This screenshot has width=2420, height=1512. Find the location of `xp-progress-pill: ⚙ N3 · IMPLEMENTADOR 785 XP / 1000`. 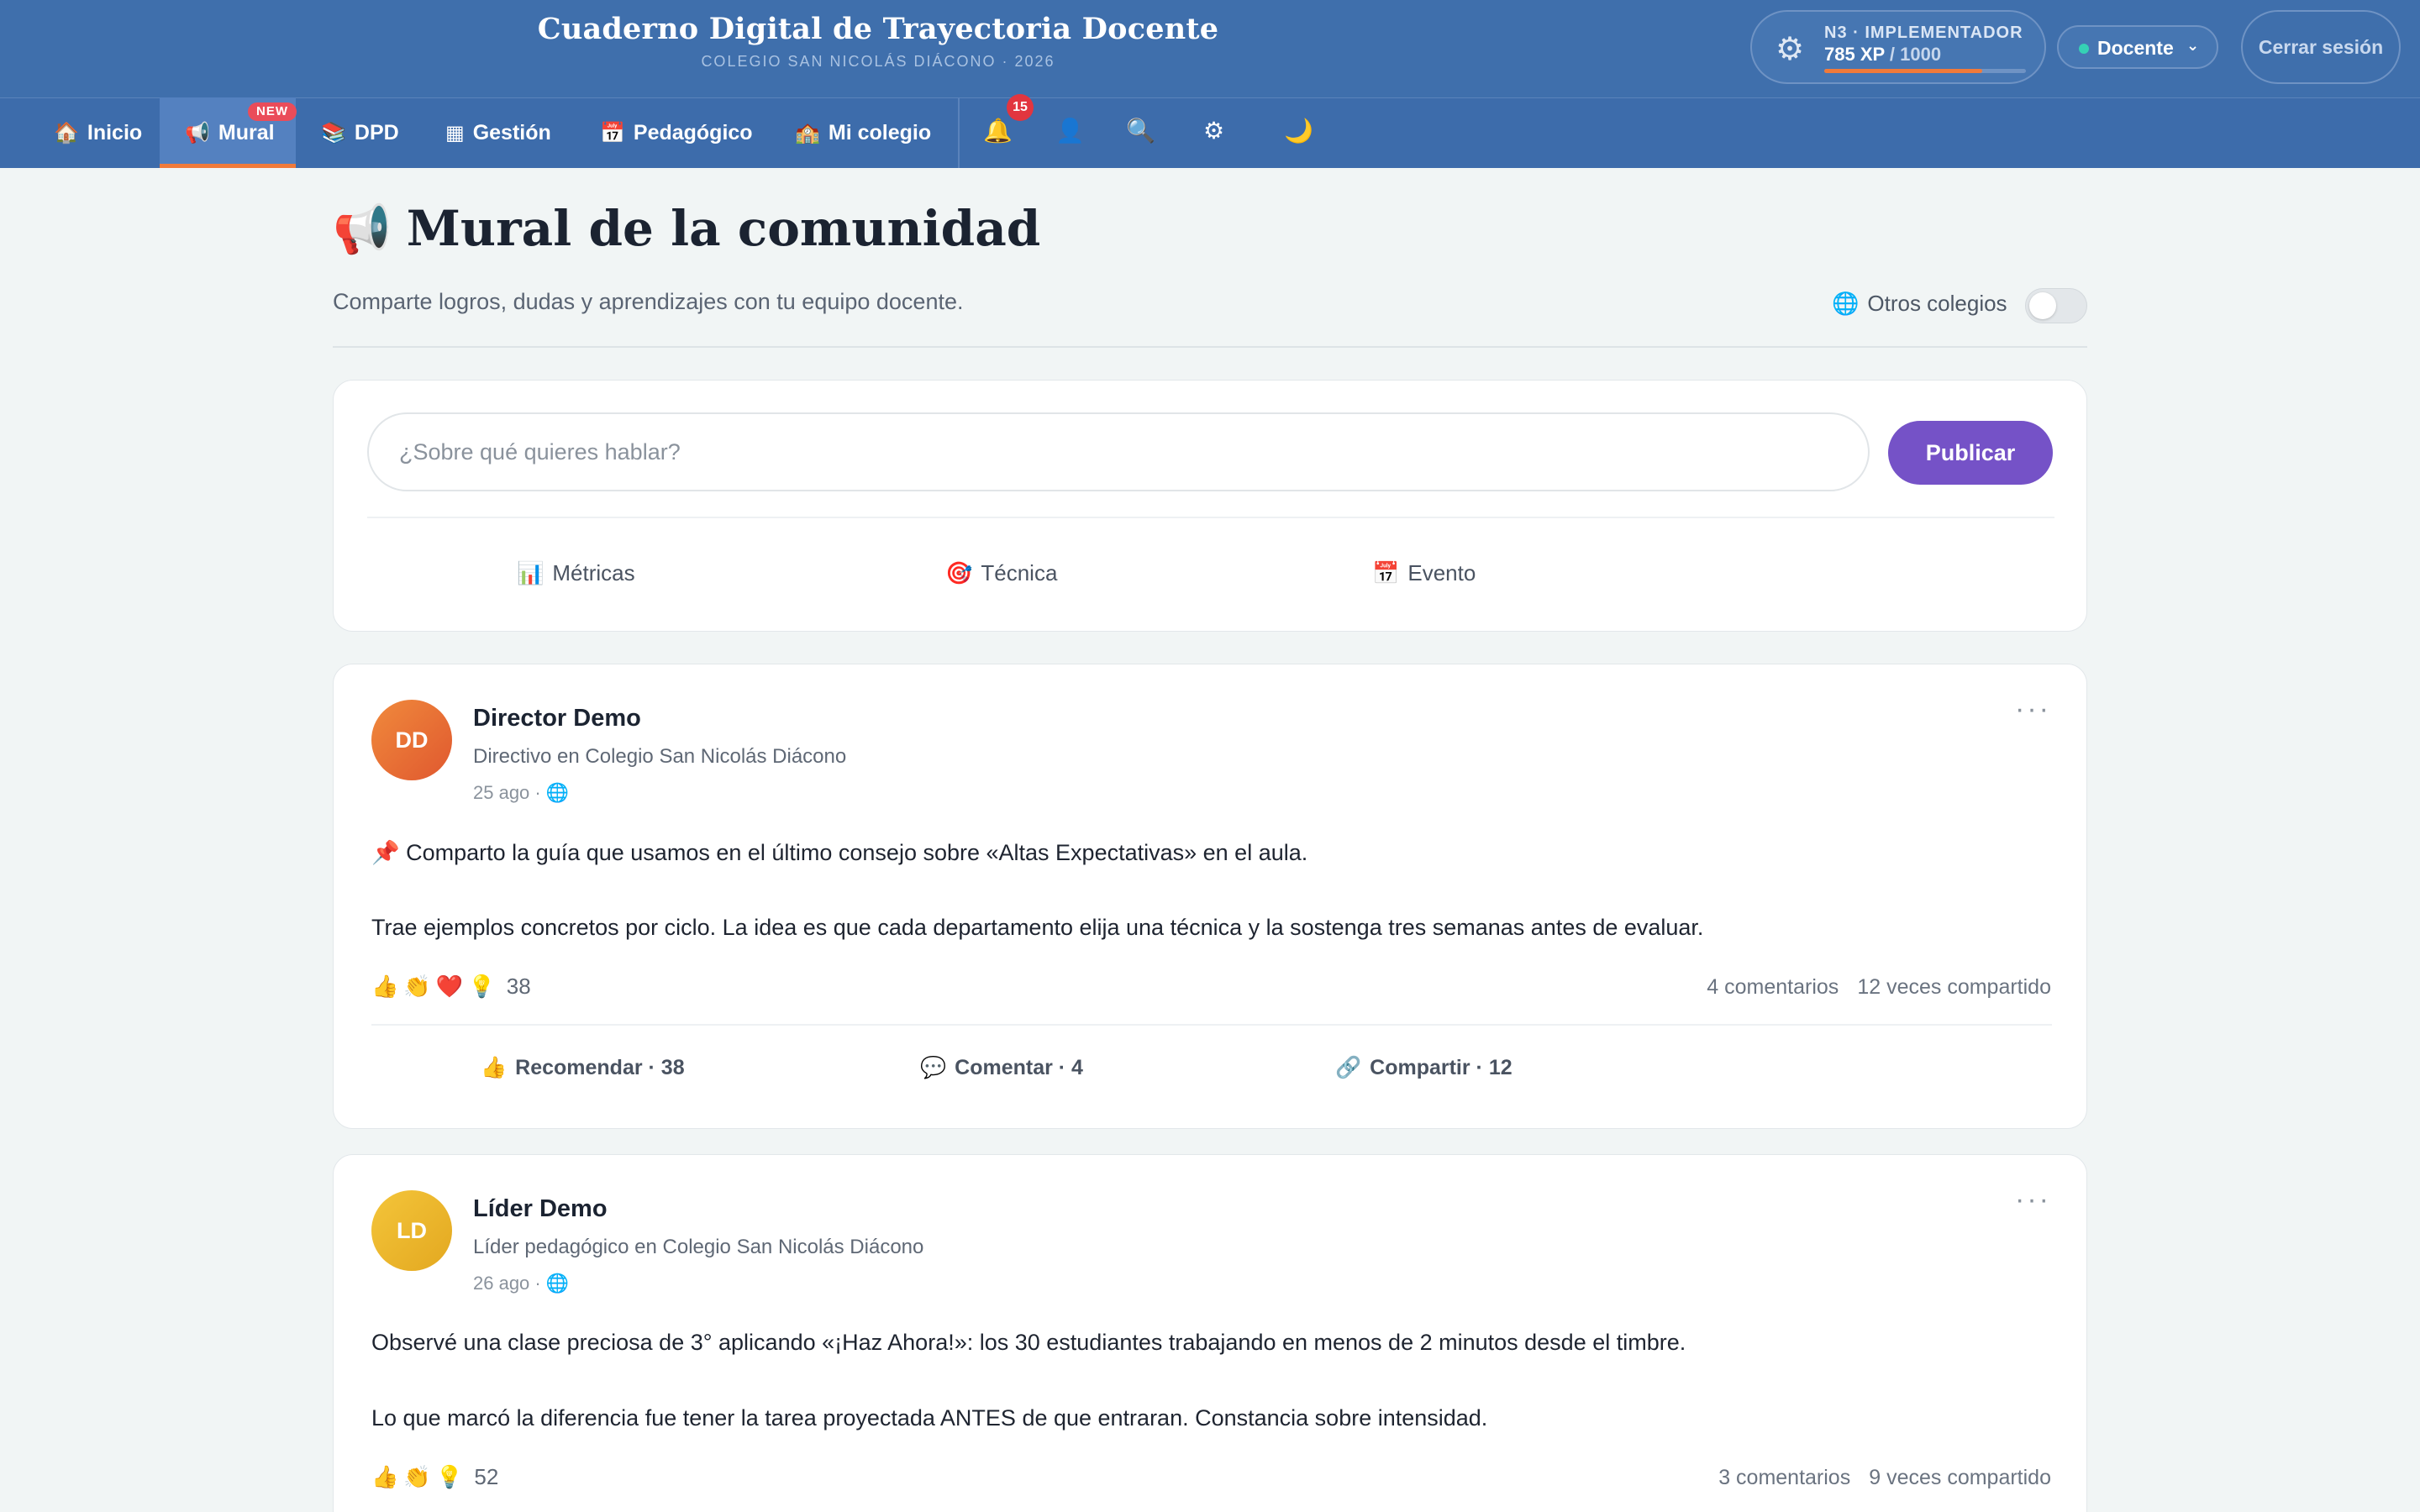

xp-progress-pill: ⚙ N3 · IMPLEMENTADOR 785 XP / 1000 is located at coordinates (1898, 47).